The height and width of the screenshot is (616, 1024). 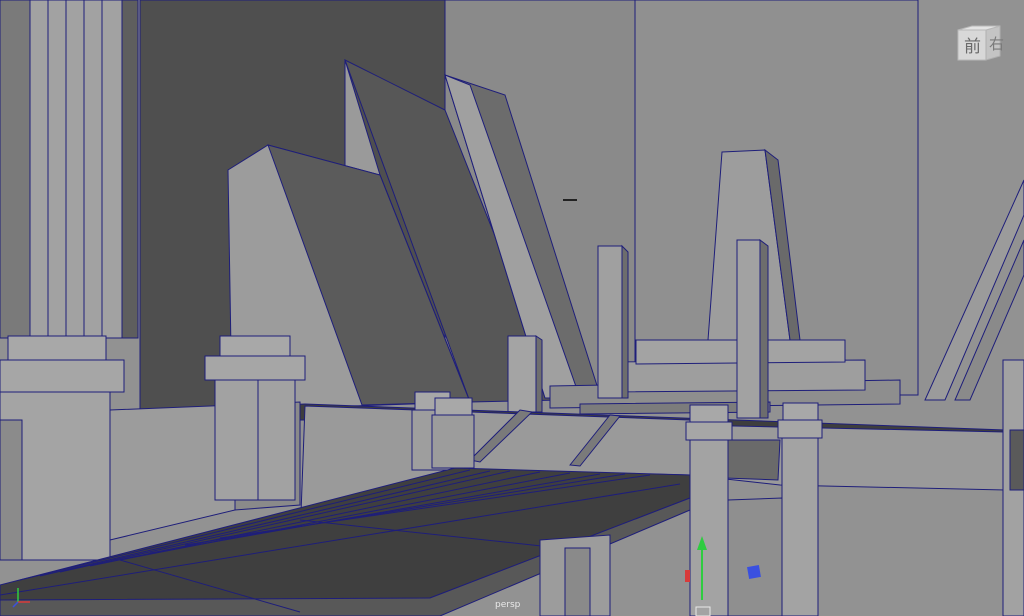 I want to click on column-left-shadow, so click(x=15, y=169).